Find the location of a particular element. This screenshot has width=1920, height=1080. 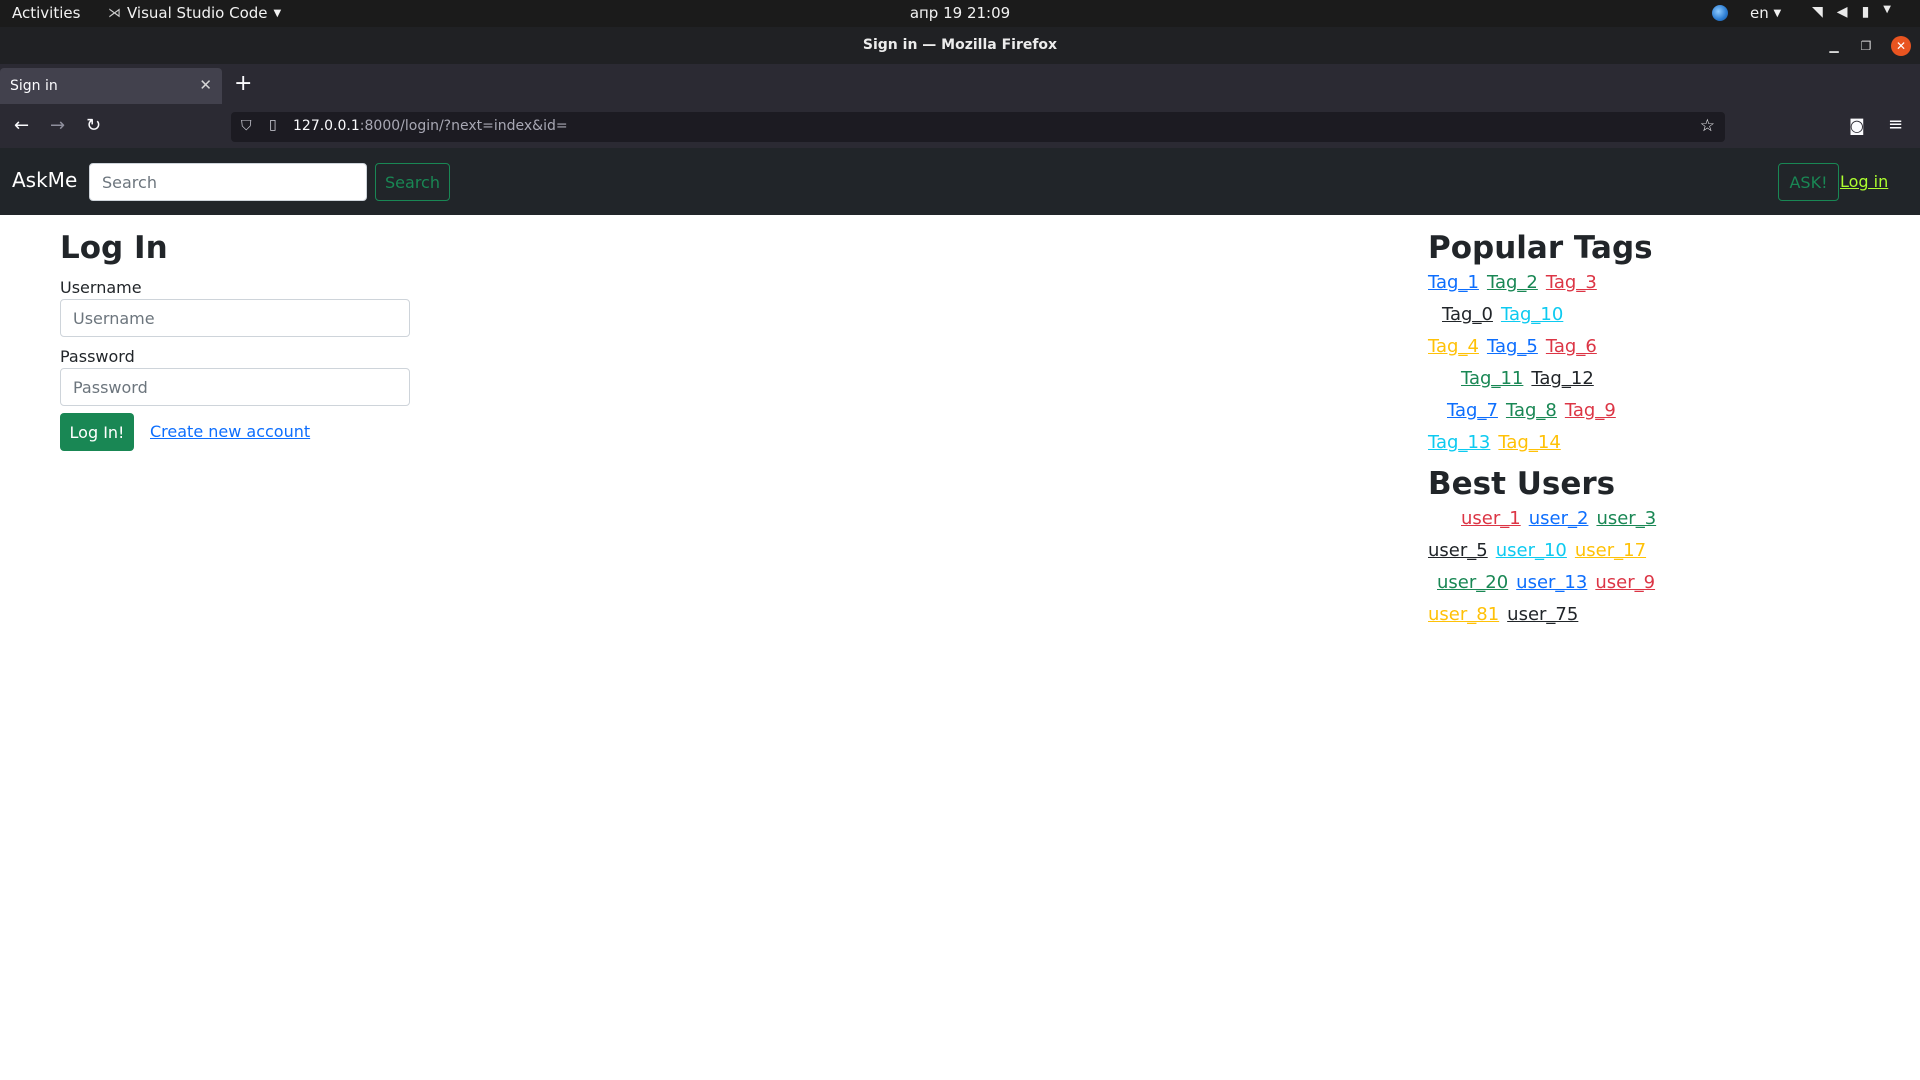

language-label: en is located at coordinates (1759, 13).